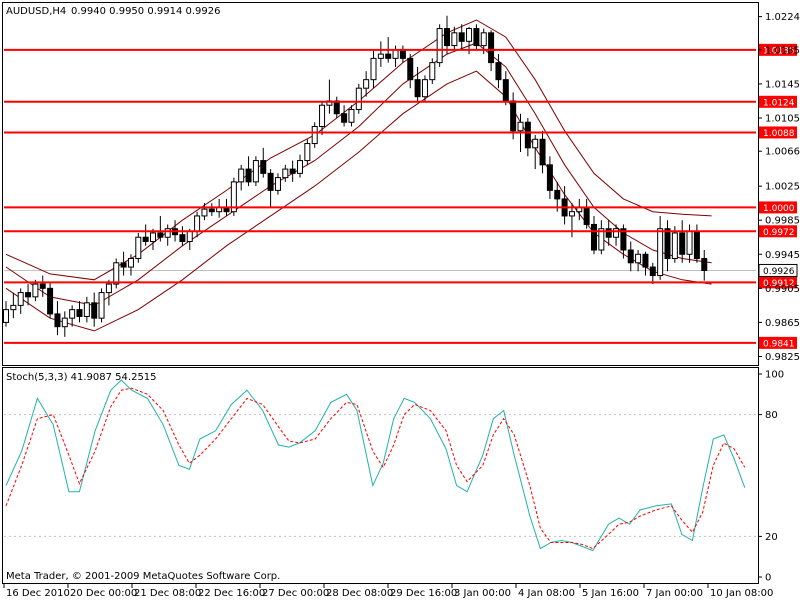 The image size is (800, 600). I want to click on time-tick-label: 22 Dec 16:00, so click(231, 593).